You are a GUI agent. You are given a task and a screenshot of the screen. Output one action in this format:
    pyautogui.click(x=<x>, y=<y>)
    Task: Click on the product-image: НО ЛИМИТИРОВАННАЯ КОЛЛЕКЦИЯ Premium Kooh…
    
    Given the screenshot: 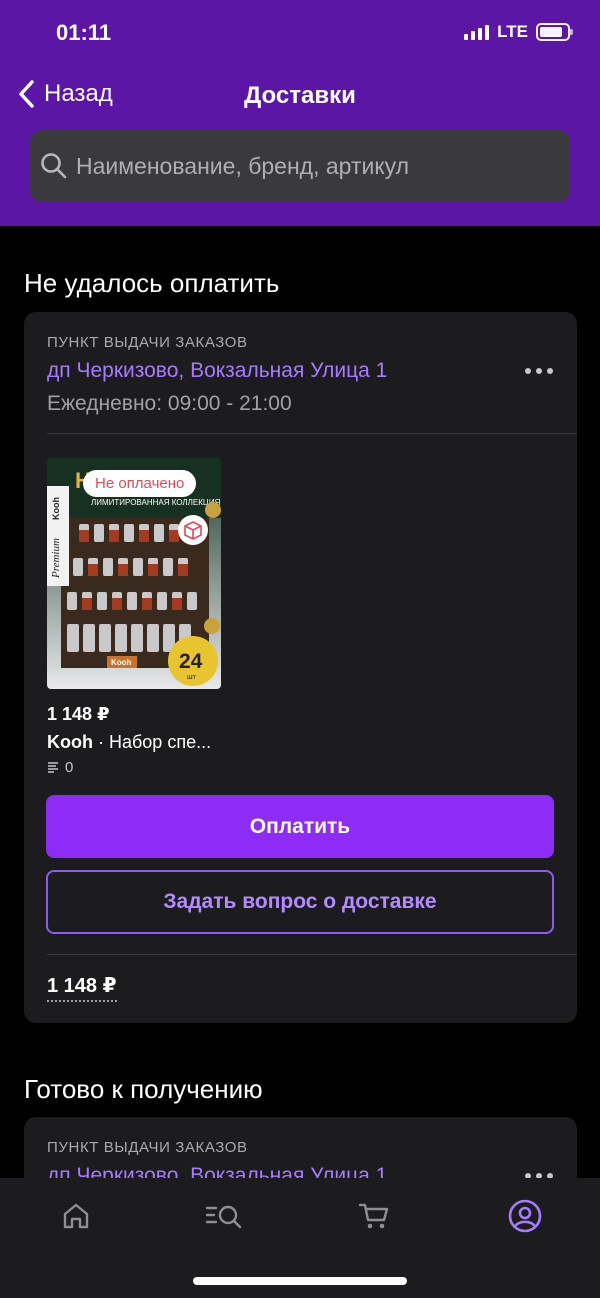 What is the action you would take?
    pyautogui.click(x=134, y=573)
    